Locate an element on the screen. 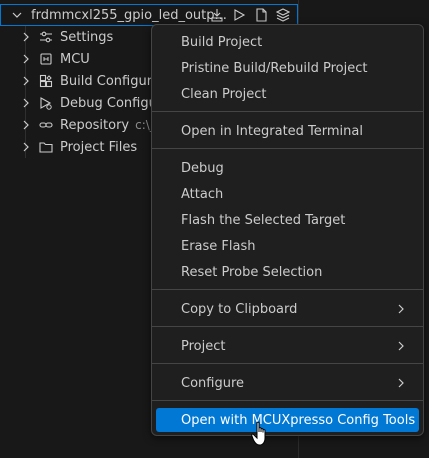 Image resolution: width=429 pixels, height=458 pixels. file-icon is located at coordinates (261, 15).